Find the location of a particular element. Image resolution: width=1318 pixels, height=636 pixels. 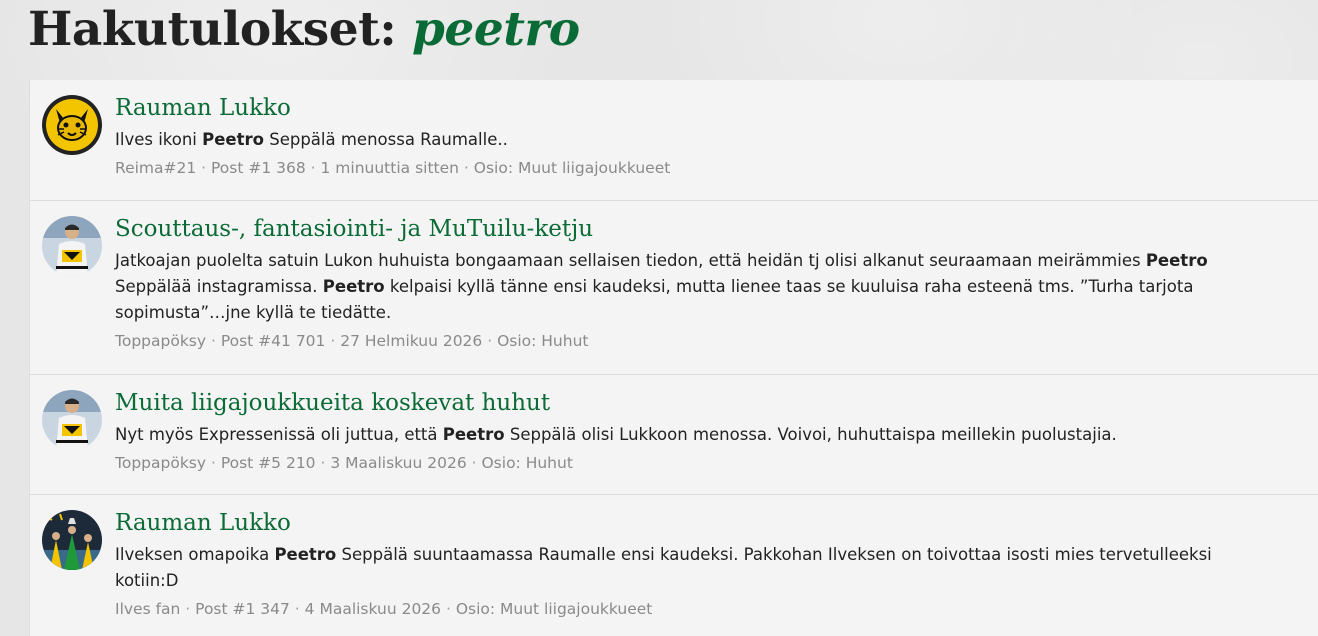

snippet-text: Ilveksen omapoika is located at coordinates (195, 554).